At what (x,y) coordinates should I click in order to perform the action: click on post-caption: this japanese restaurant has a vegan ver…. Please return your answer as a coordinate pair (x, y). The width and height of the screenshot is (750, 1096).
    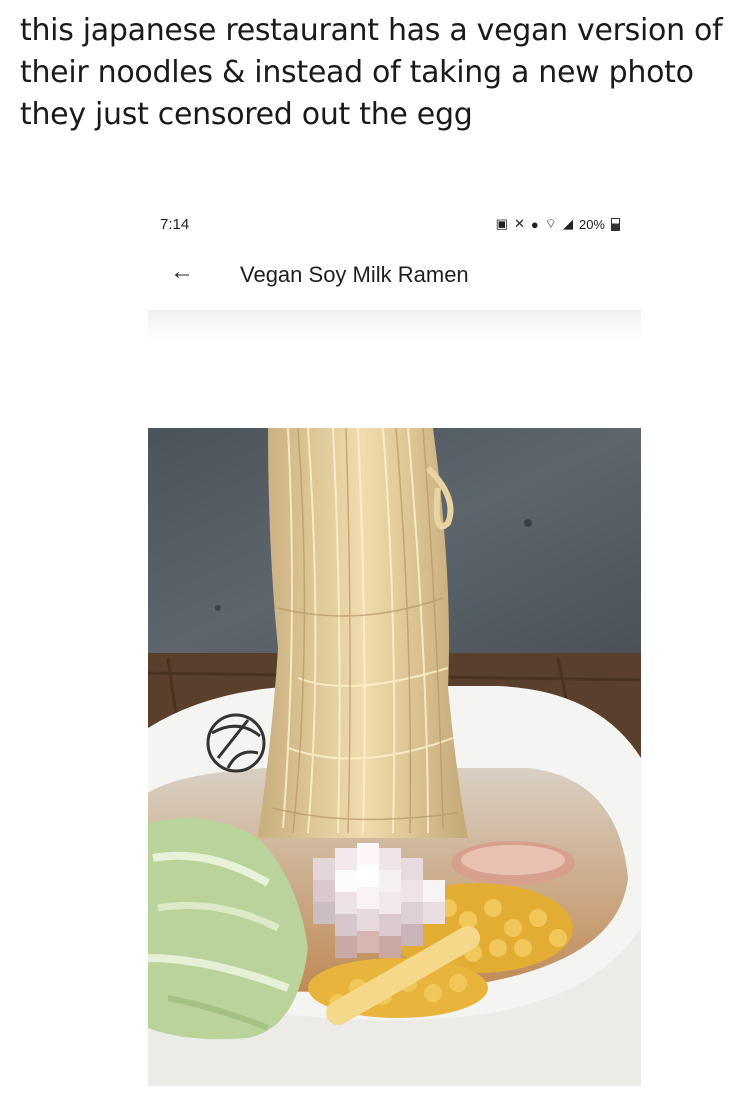
    Looking at the image, I should click on (371, 72).